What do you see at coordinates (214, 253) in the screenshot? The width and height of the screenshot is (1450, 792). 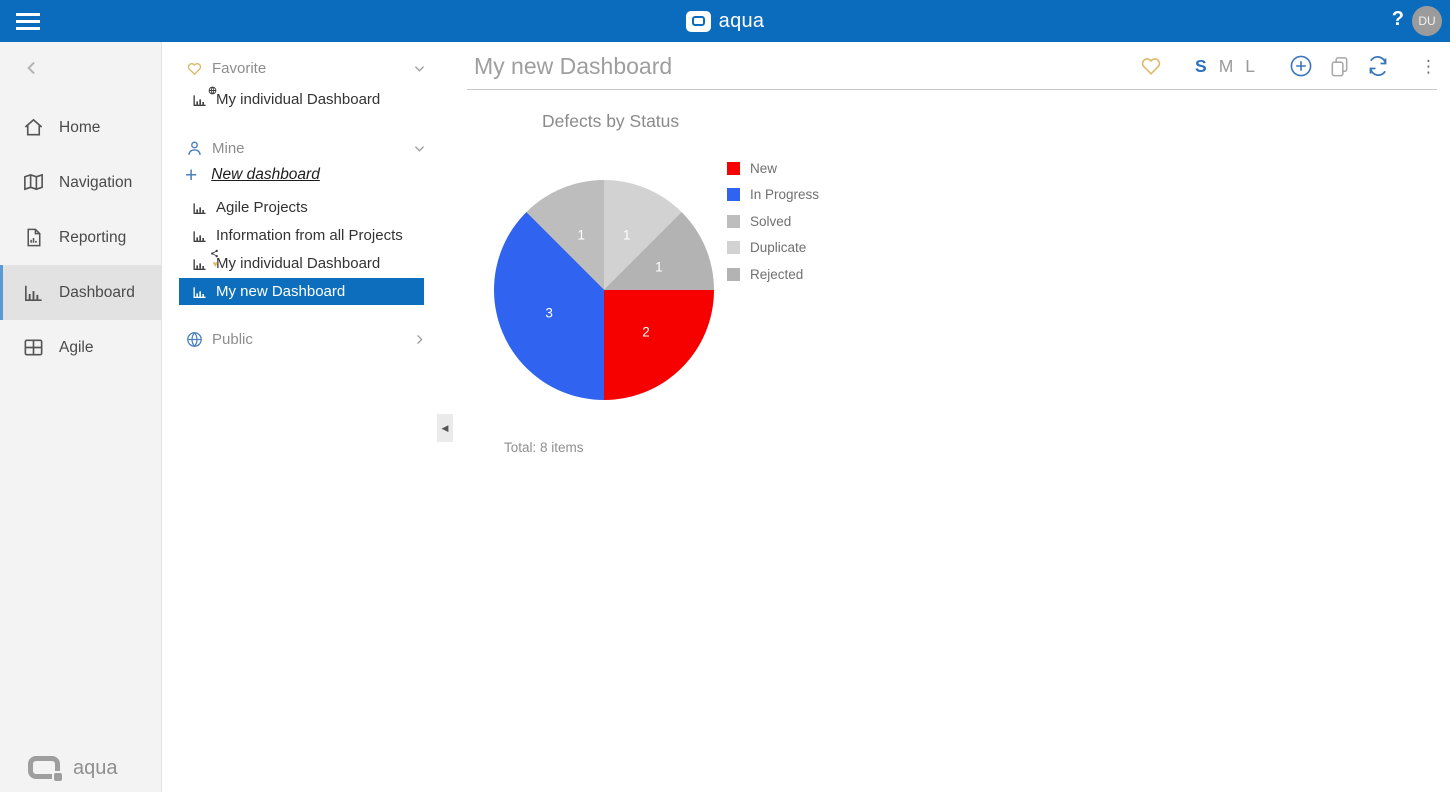 I see `share-badge-icon` at bounding box center [214, 253].